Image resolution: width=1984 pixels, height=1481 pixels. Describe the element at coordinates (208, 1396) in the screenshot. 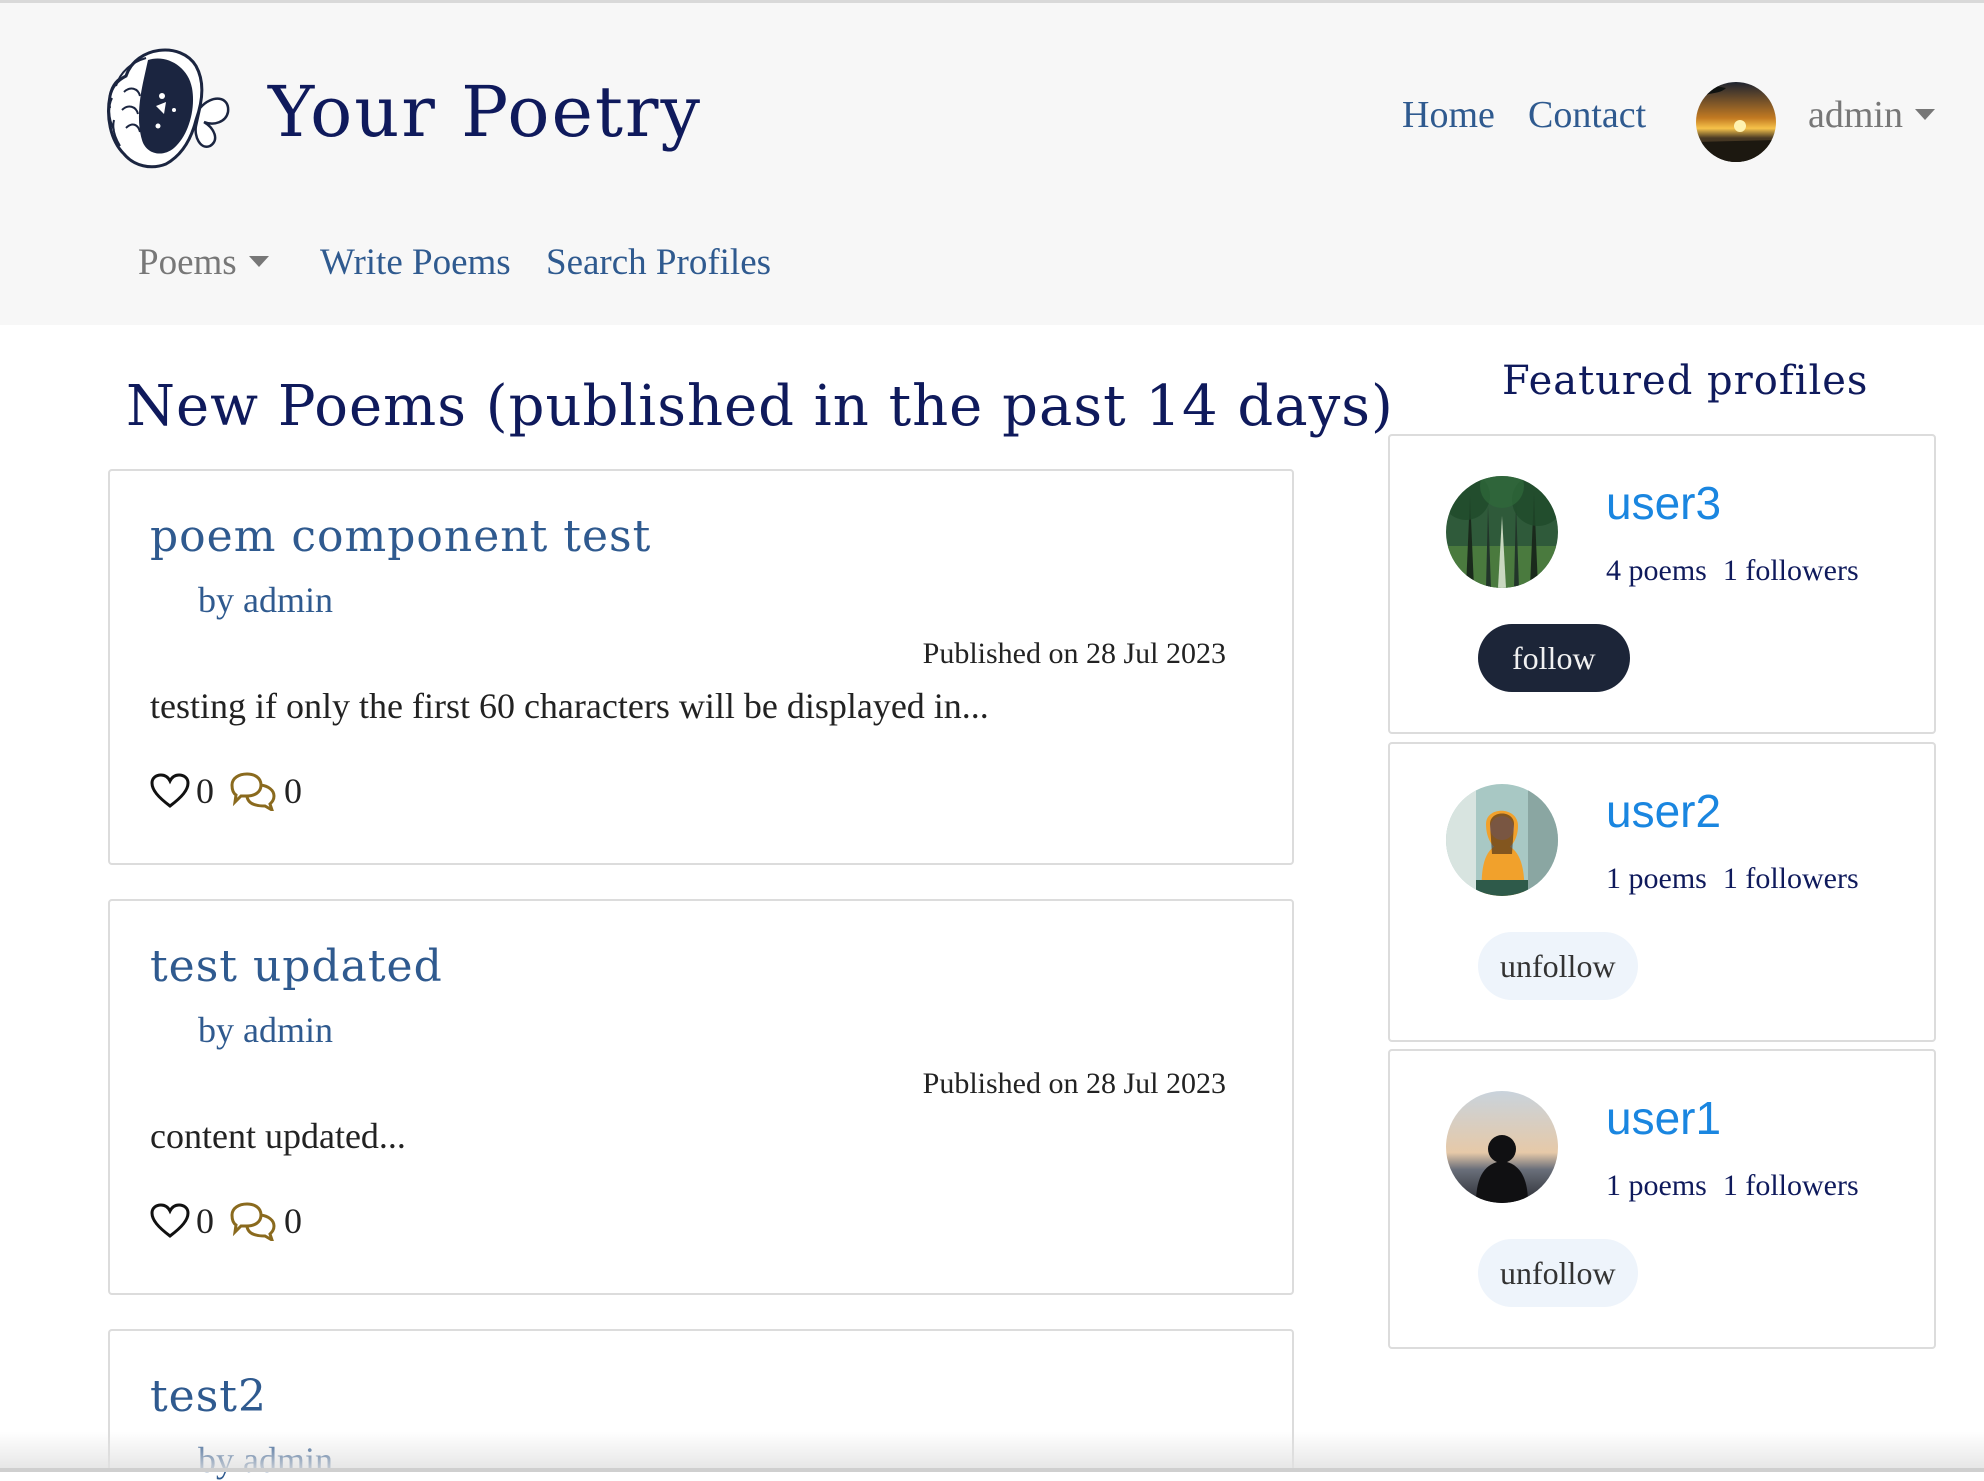

I see `poem-title-link: test2` at that location.